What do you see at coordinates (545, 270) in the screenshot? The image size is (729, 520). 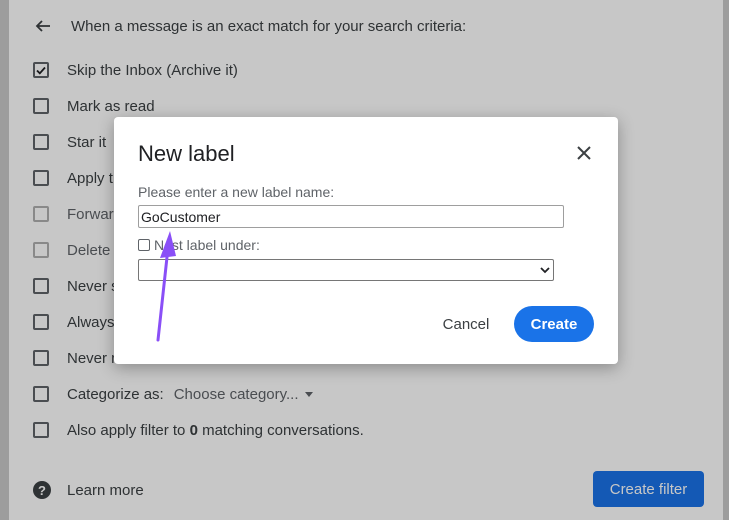 I see `chevron-down-icon` at bounding box center [545, 270].